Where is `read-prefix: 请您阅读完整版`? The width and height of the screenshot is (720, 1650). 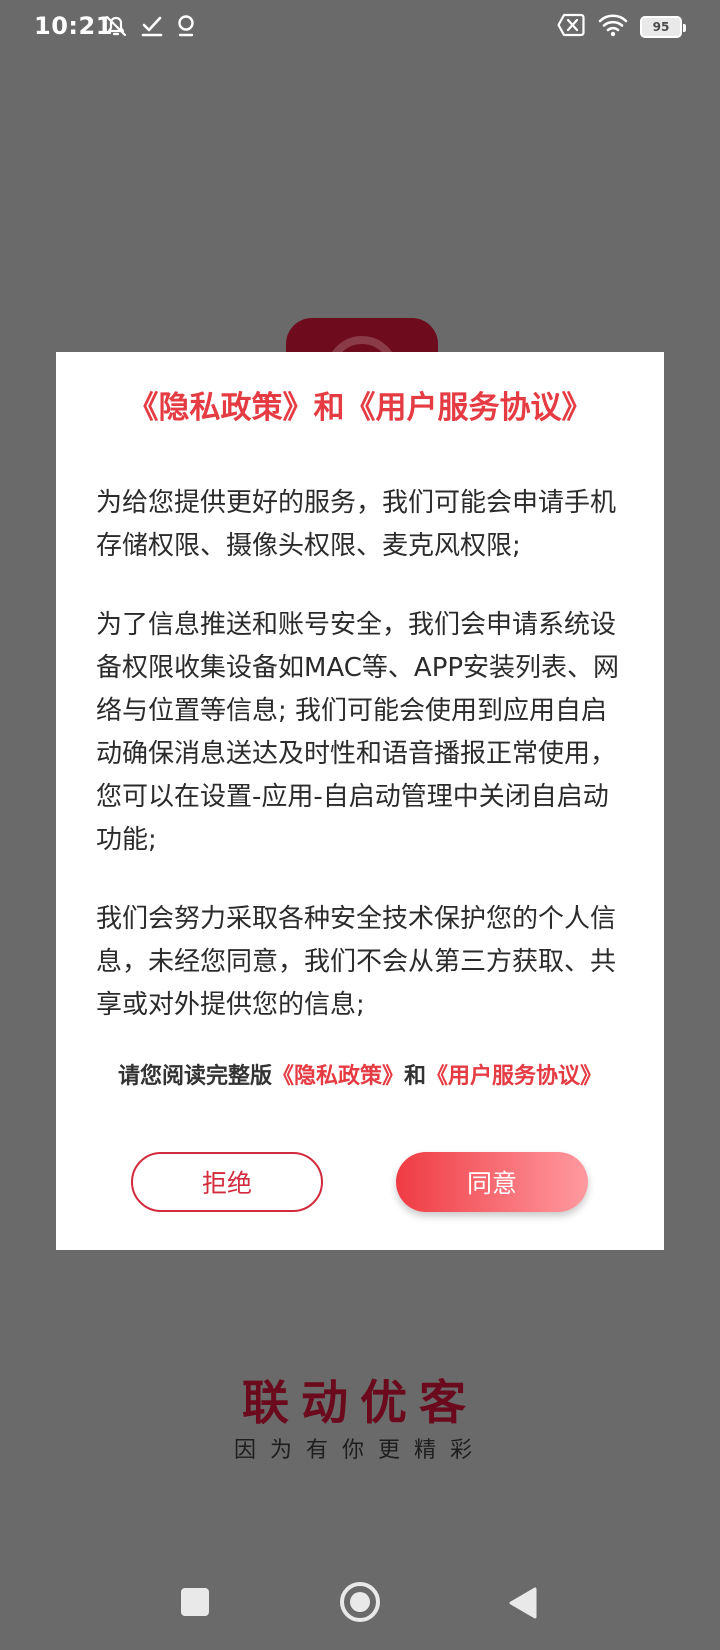 read-prefix: 请您阅读完整版 is located at coordinates (194, 1076).